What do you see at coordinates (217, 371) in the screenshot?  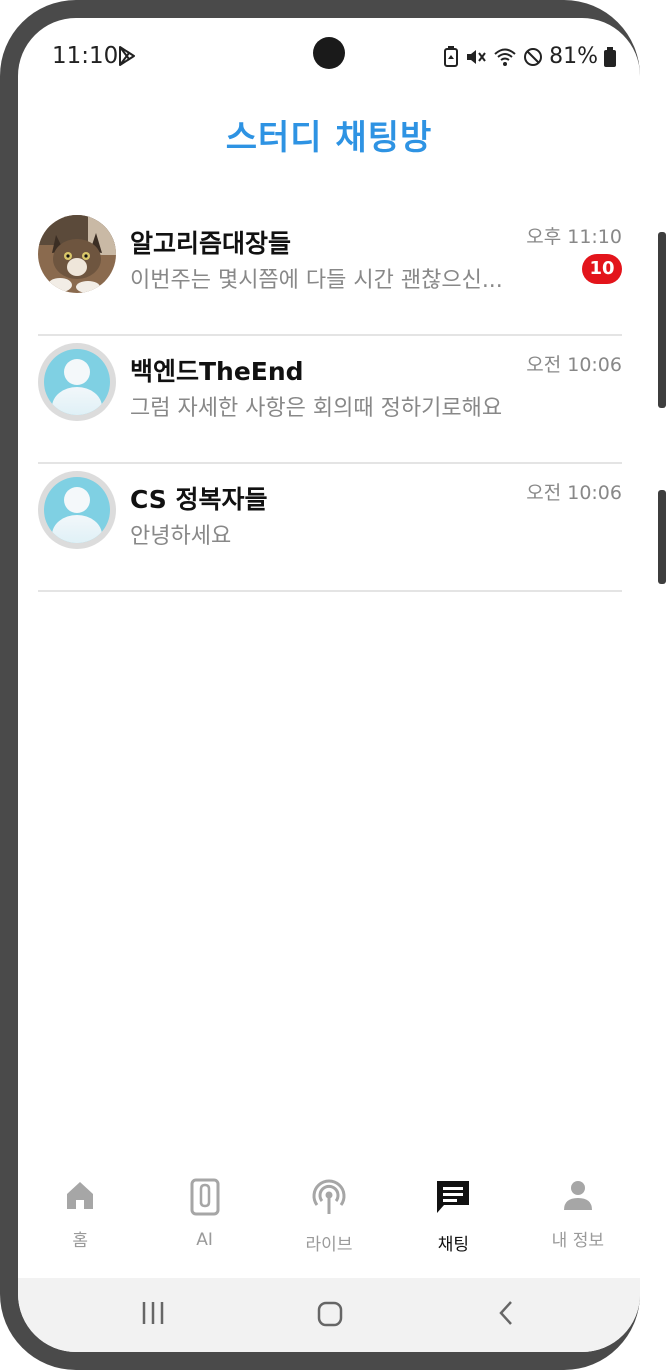 I see `chat-room-name: 백엔드TheEnd` at bounding box center [217, 371].